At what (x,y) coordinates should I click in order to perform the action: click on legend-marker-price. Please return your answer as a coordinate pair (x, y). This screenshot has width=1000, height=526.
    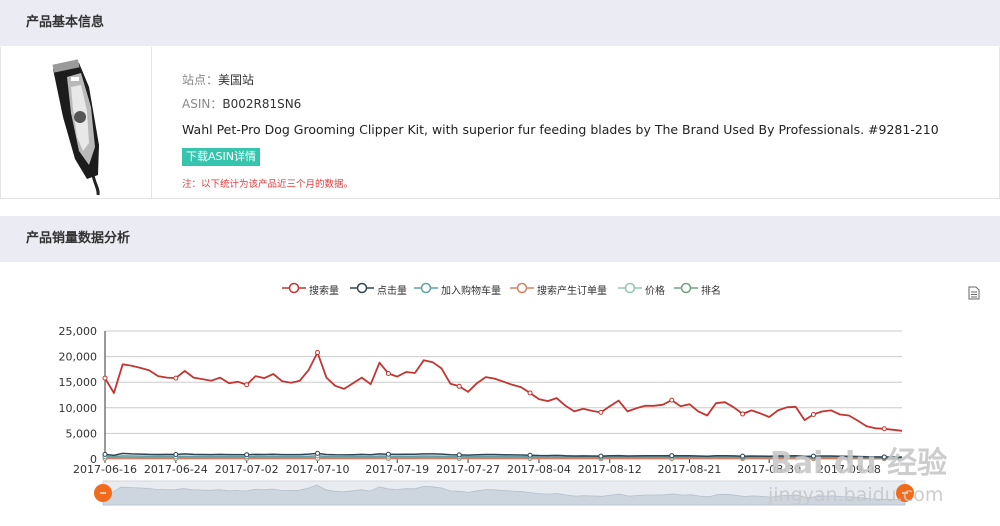
    Looking at the image, I should click on (630, 288).